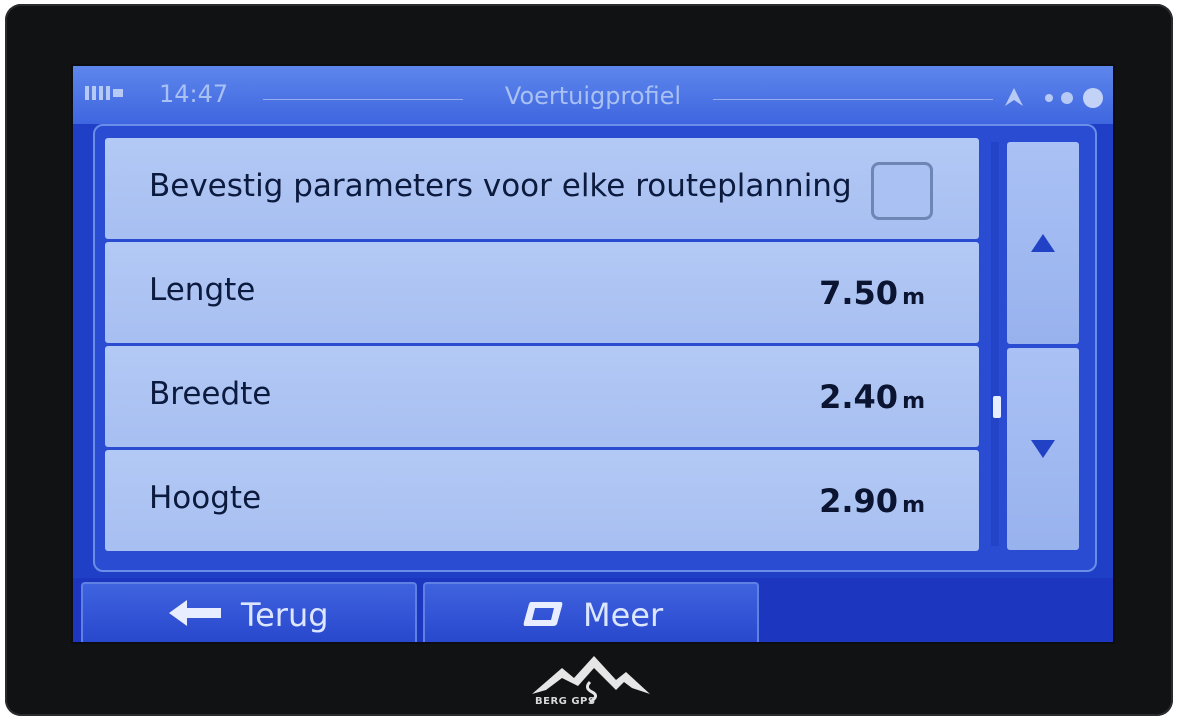 This screenshot has width=1200, height=724. What do you see at coordinates (997, 407) in the screenshot?
I see `scrollbar-thumb` at bounding box center [997, 407].